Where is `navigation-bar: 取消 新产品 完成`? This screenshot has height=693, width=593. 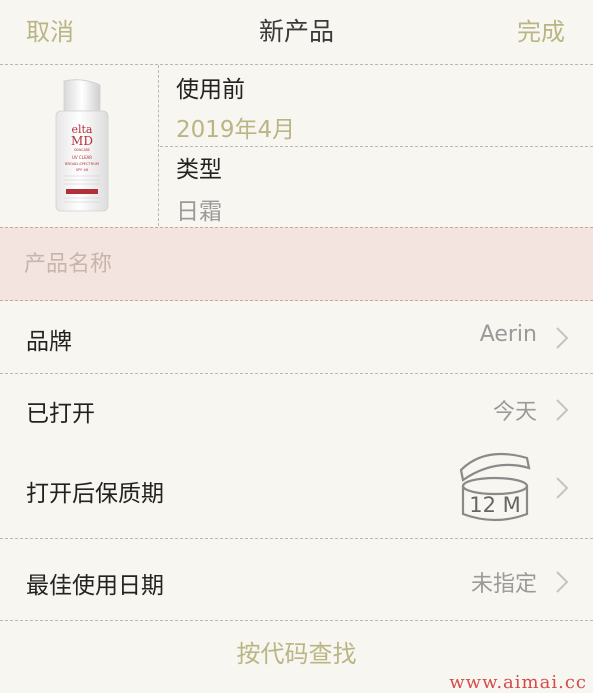
navigation-bar: 取消 新产品 完成 is located at coordinates (296, 30).